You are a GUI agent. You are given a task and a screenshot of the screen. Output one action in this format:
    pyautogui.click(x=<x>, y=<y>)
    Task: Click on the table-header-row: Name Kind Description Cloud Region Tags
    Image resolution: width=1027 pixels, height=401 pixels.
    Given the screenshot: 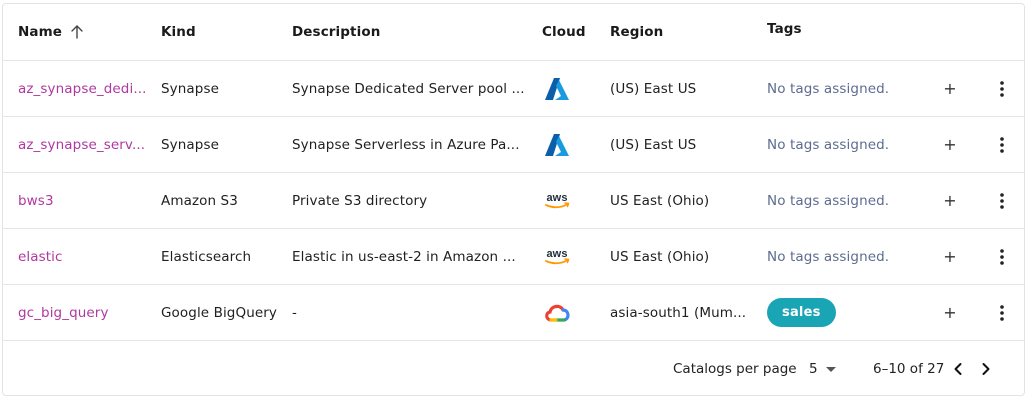 What is the action you would take?
    pyautogui.click(x=513, y=32)
    